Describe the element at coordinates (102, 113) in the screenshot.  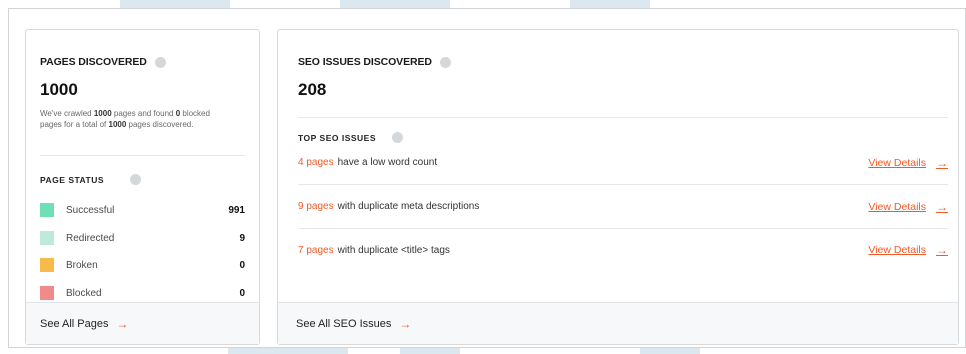
I see `desc-crawled-count: 1000` at that location.